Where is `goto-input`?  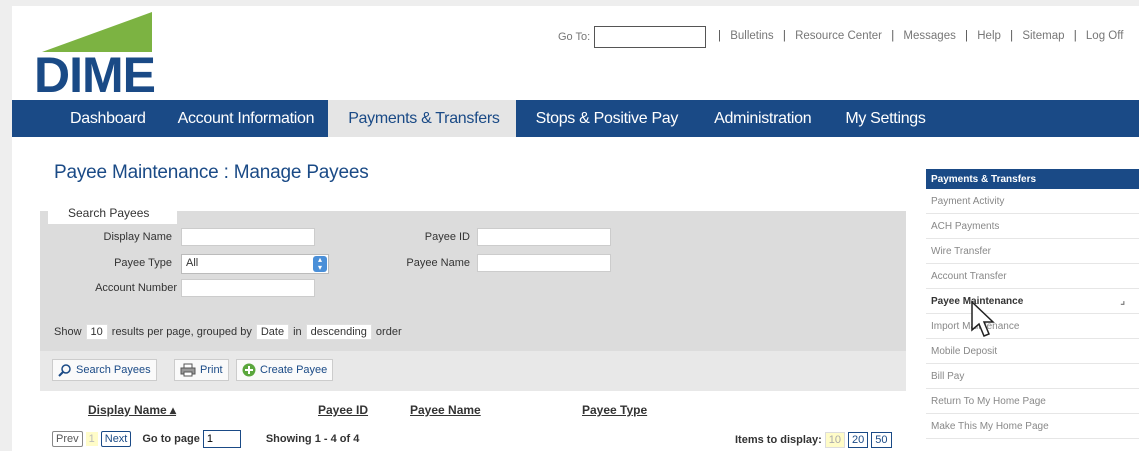 goto-input is located at coordinates (650, 37).